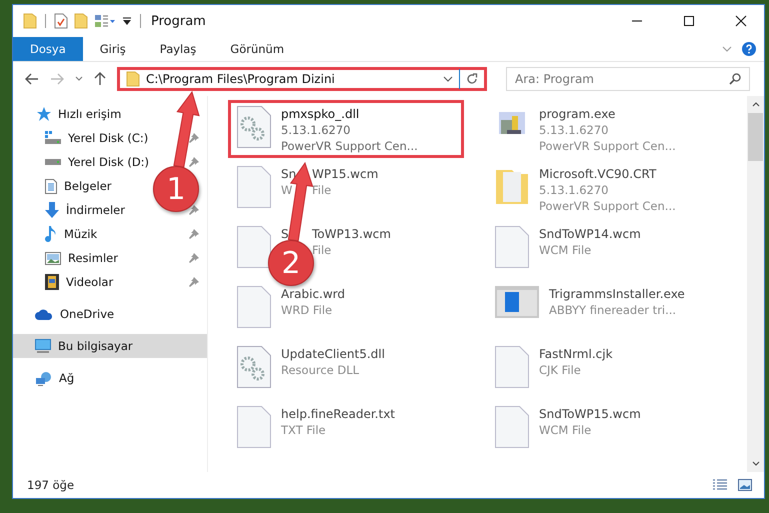 This screenshot has height=513, width=769. I want to click on sidebar-label: Resimler, so click(93, 258).